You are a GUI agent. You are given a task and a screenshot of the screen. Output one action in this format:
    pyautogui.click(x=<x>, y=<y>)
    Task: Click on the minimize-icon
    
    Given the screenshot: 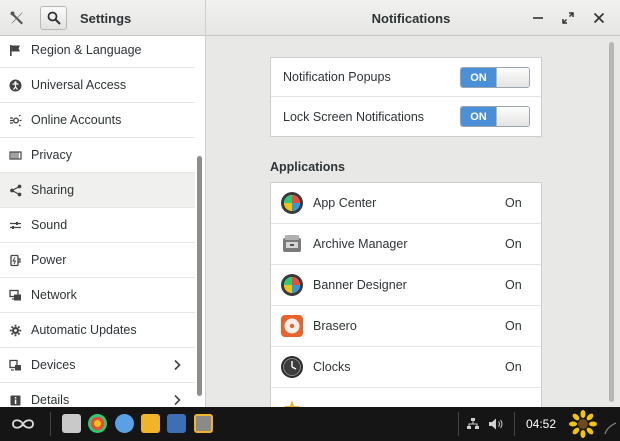 What is the action you would take?
    pyautogui.click(x=538, y=18)
    